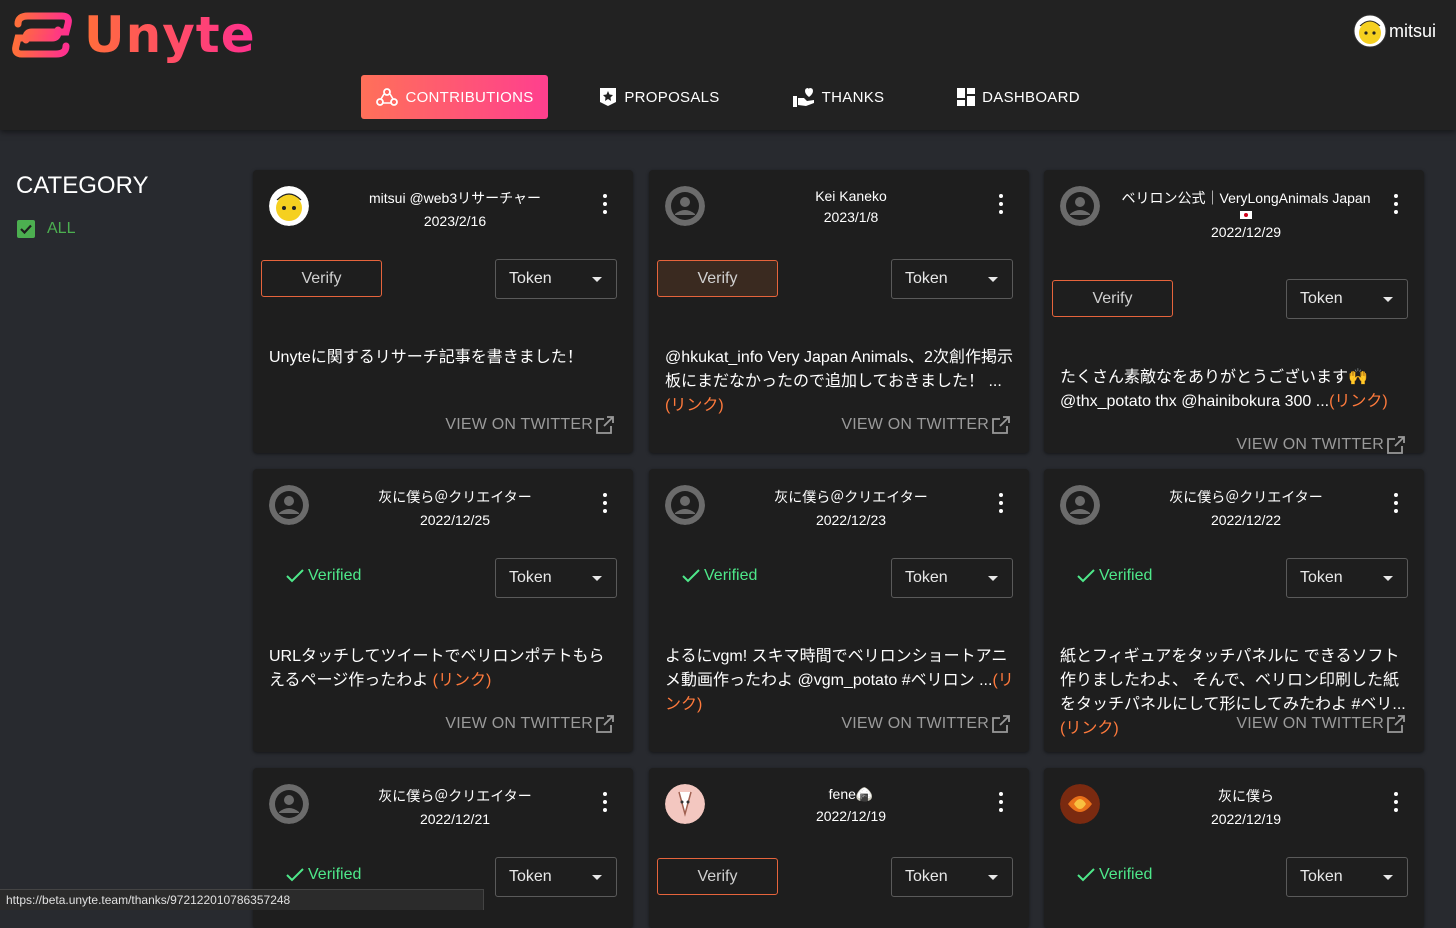 The height and width of the screenshot is (928, 1456). What do you see at coordinates (1246, 198) in the screenshot?
I see `author-name-text: ベリロン公式｜VeryLongAnimals Japan` at bounding box center [1246, 198].